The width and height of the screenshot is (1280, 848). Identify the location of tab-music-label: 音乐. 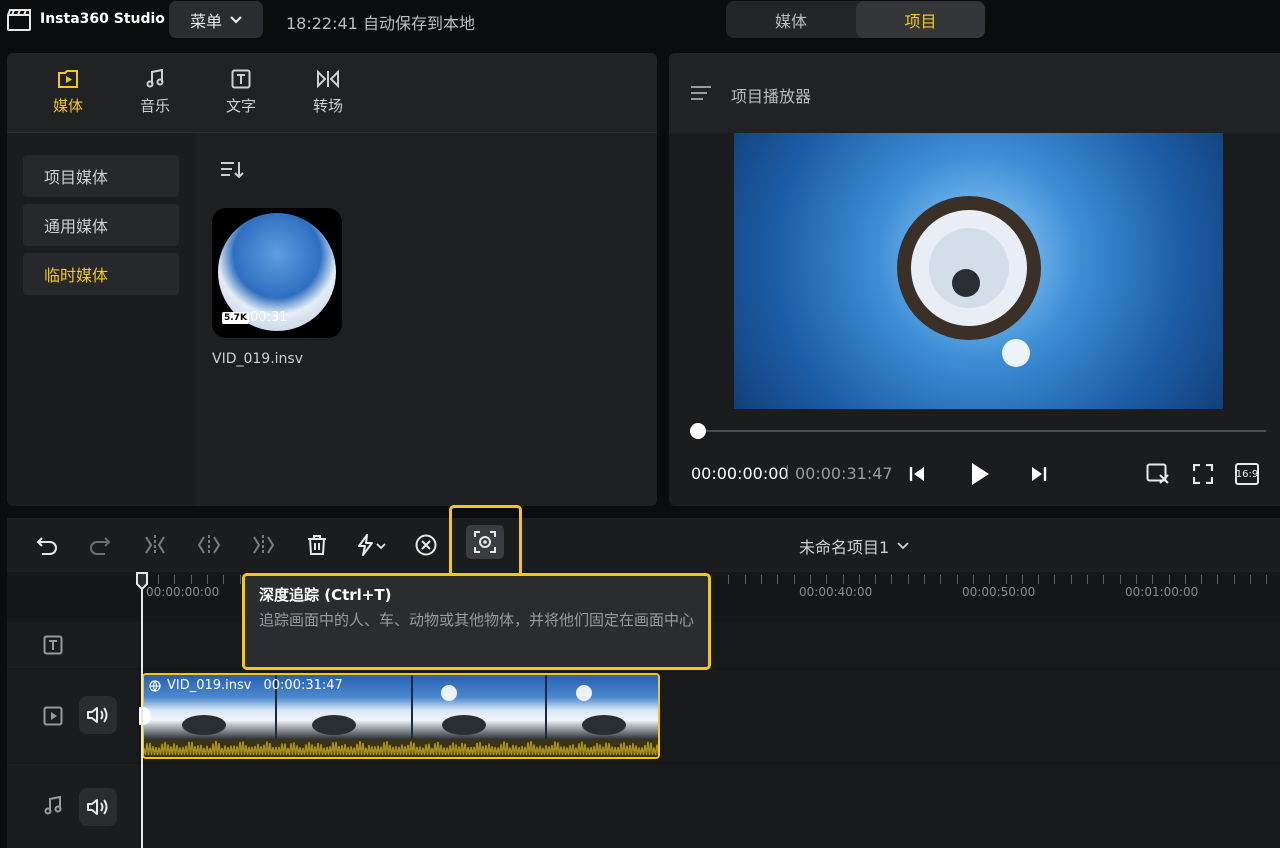
(154, 106).